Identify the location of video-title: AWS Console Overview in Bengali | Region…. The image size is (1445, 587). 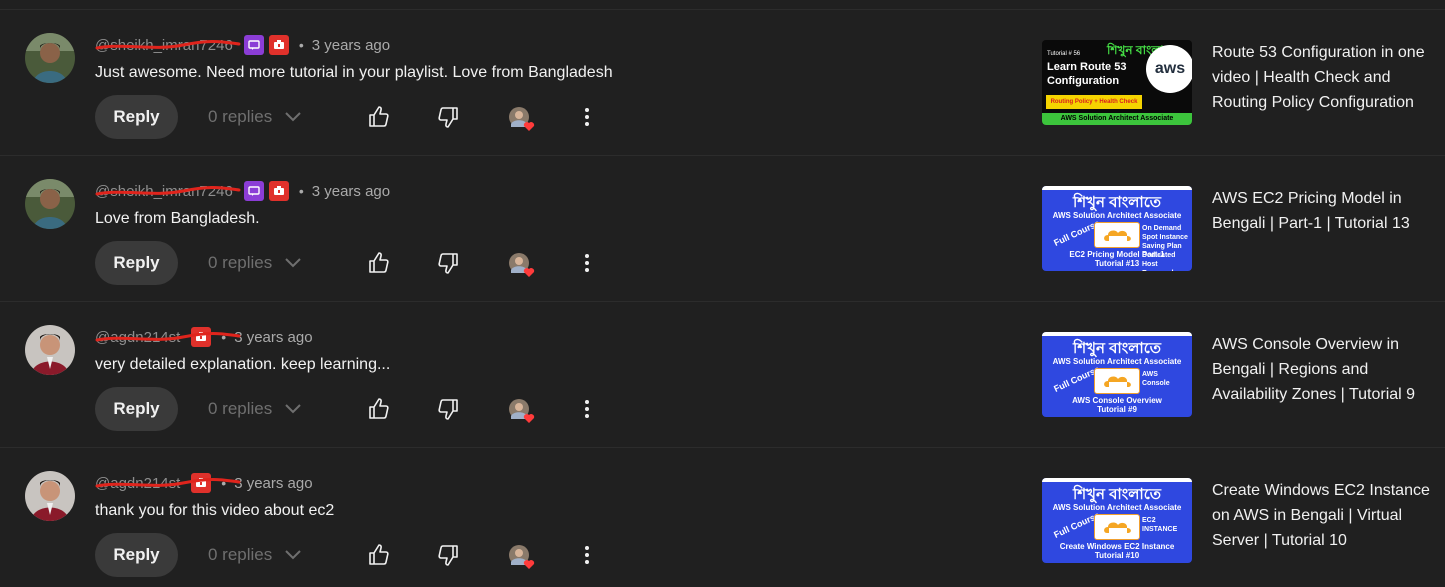
(1322, 369).